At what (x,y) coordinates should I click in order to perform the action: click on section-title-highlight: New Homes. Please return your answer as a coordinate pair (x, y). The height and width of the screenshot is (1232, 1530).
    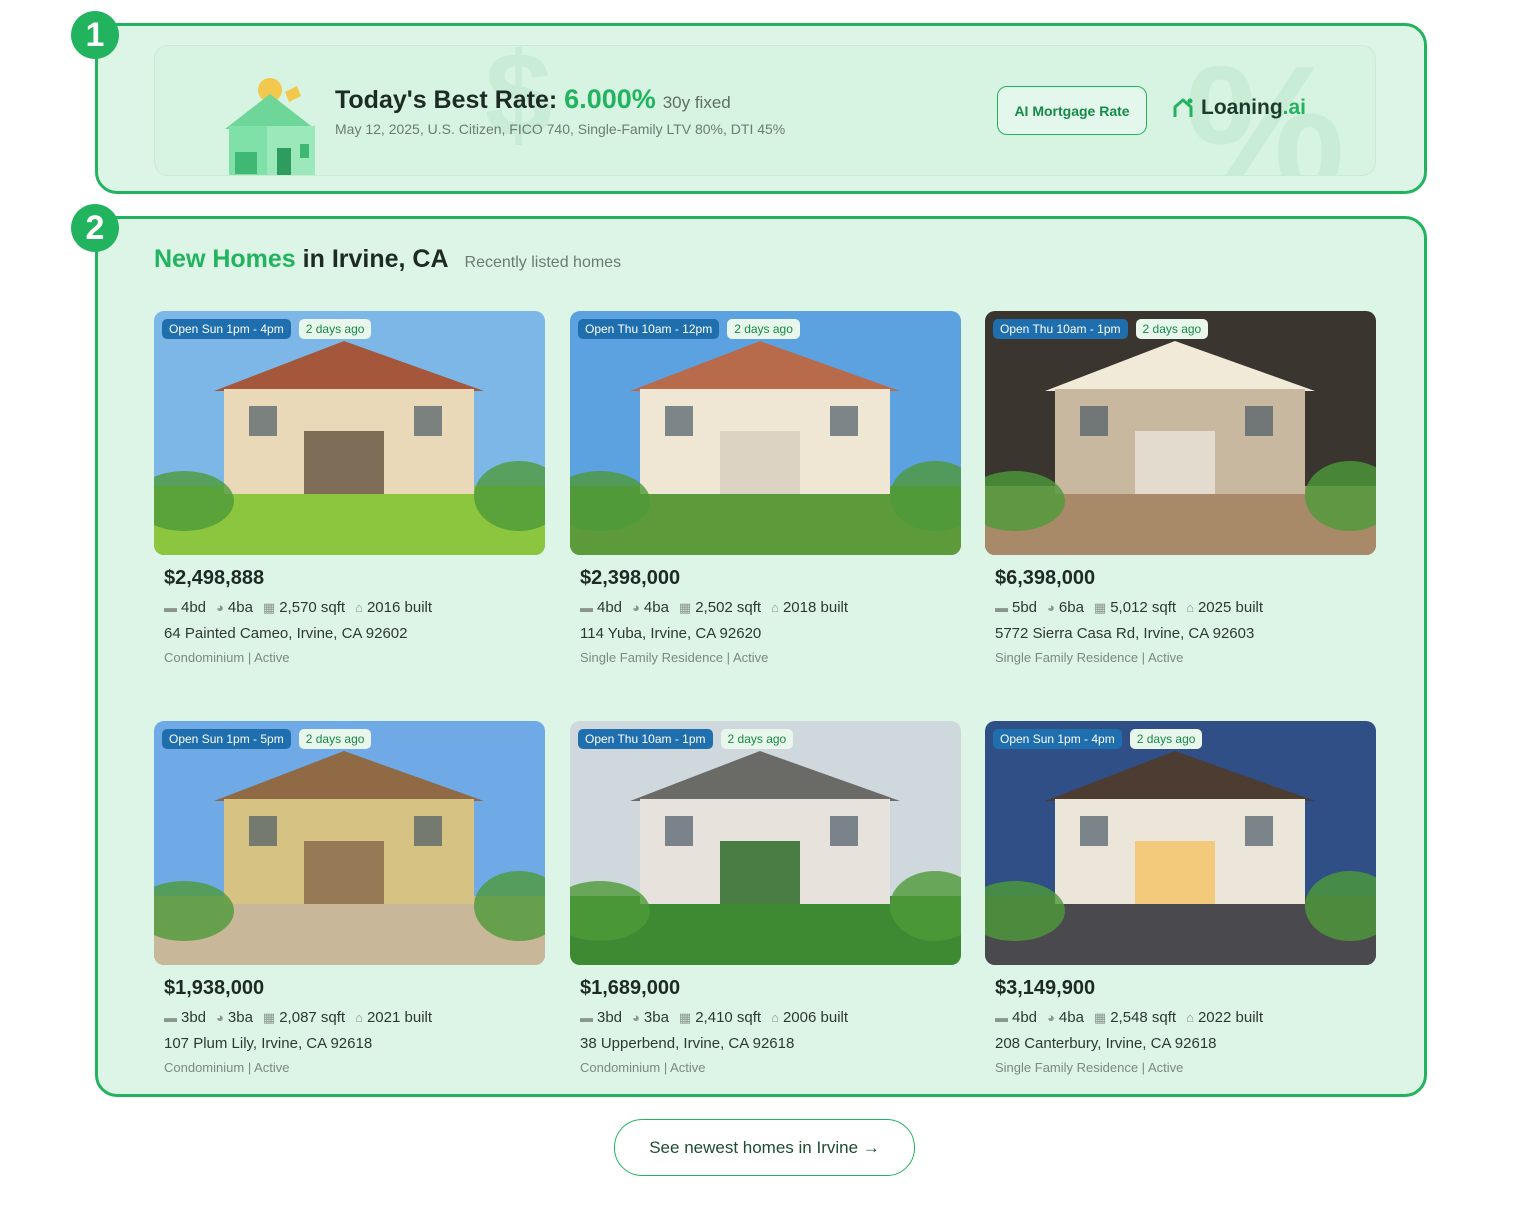
    Looking at the image, I should click on (225, 259).